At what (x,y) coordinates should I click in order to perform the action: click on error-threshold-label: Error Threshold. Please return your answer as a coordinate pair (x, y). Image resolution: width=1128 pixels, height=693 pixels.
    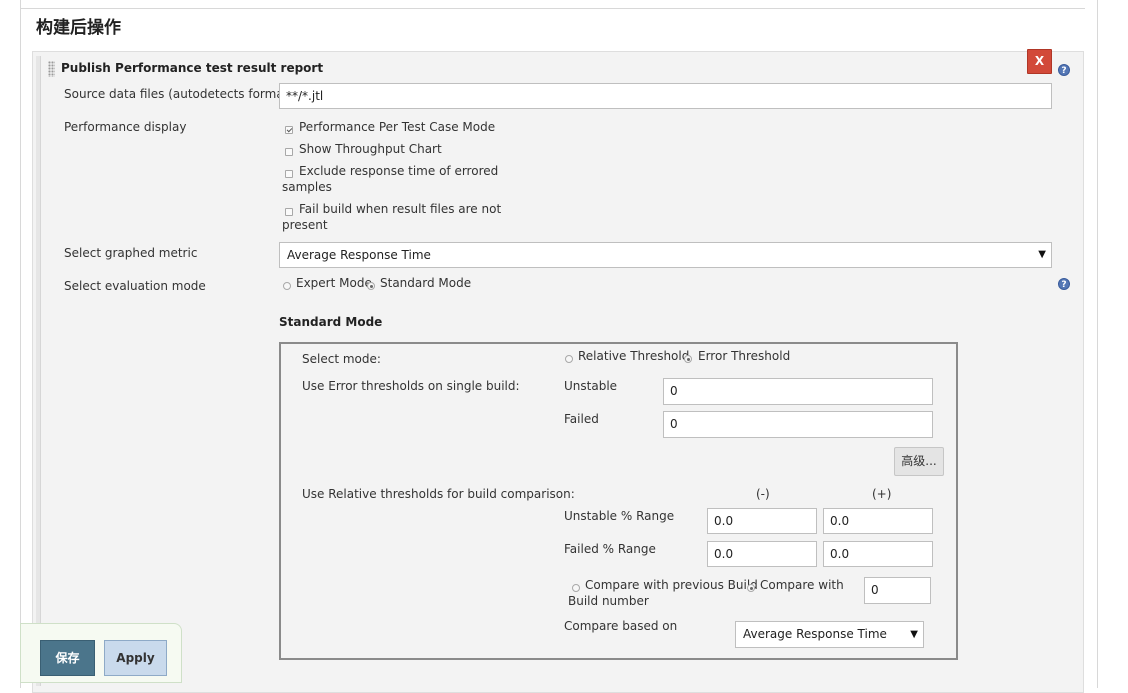
    Looking at the image, I should click on (744, 356).